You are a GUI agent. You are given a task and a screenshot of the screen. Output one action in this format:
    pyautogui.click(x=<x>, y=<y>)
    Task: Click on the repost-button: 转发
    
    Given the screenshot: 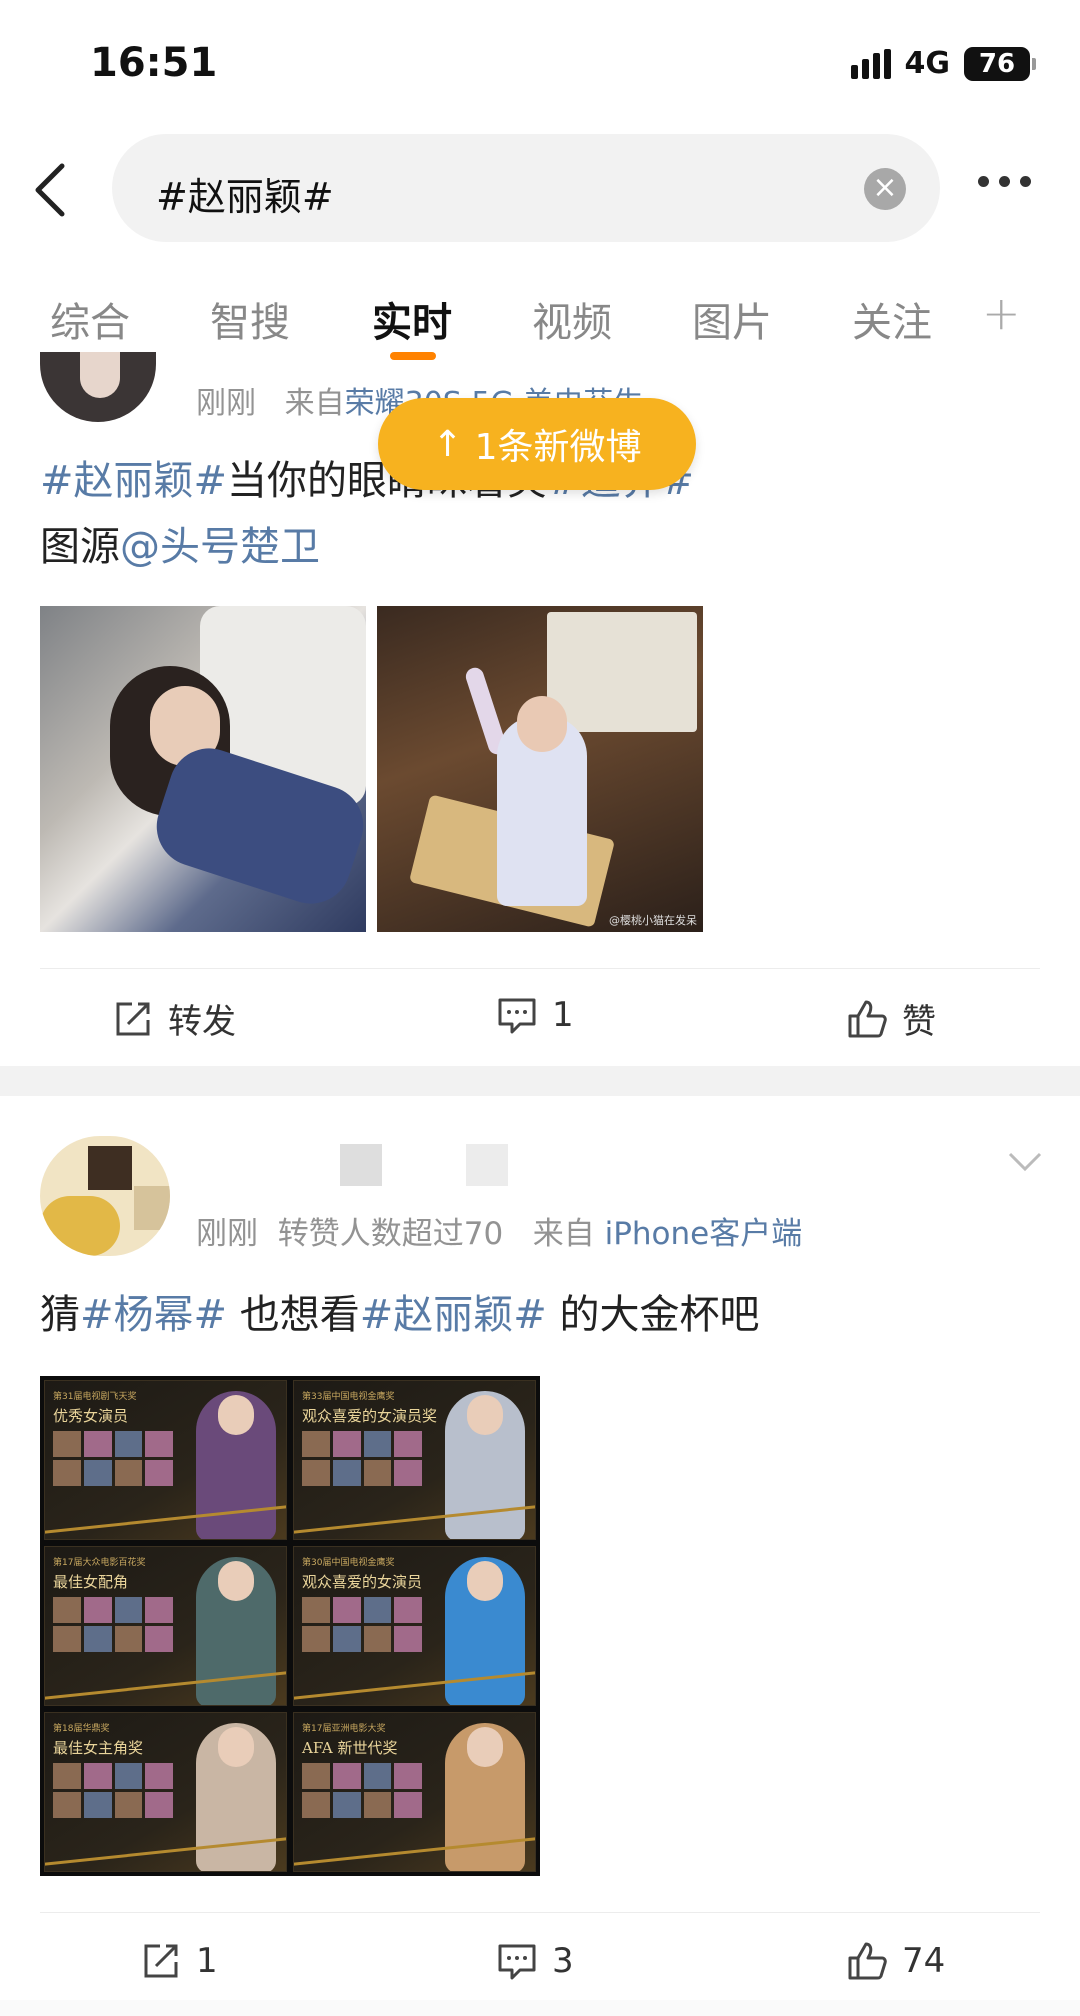 What is the action you would take?
    pyautogui.click(x=174, y=1018)
    